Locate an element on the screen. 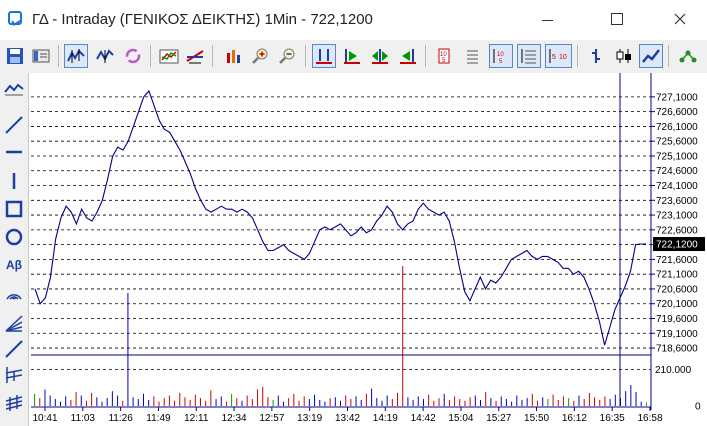 The height and width of the screenshot is (426, 707). time-tick-label: 15:50 is located at coordinates (536, 418).